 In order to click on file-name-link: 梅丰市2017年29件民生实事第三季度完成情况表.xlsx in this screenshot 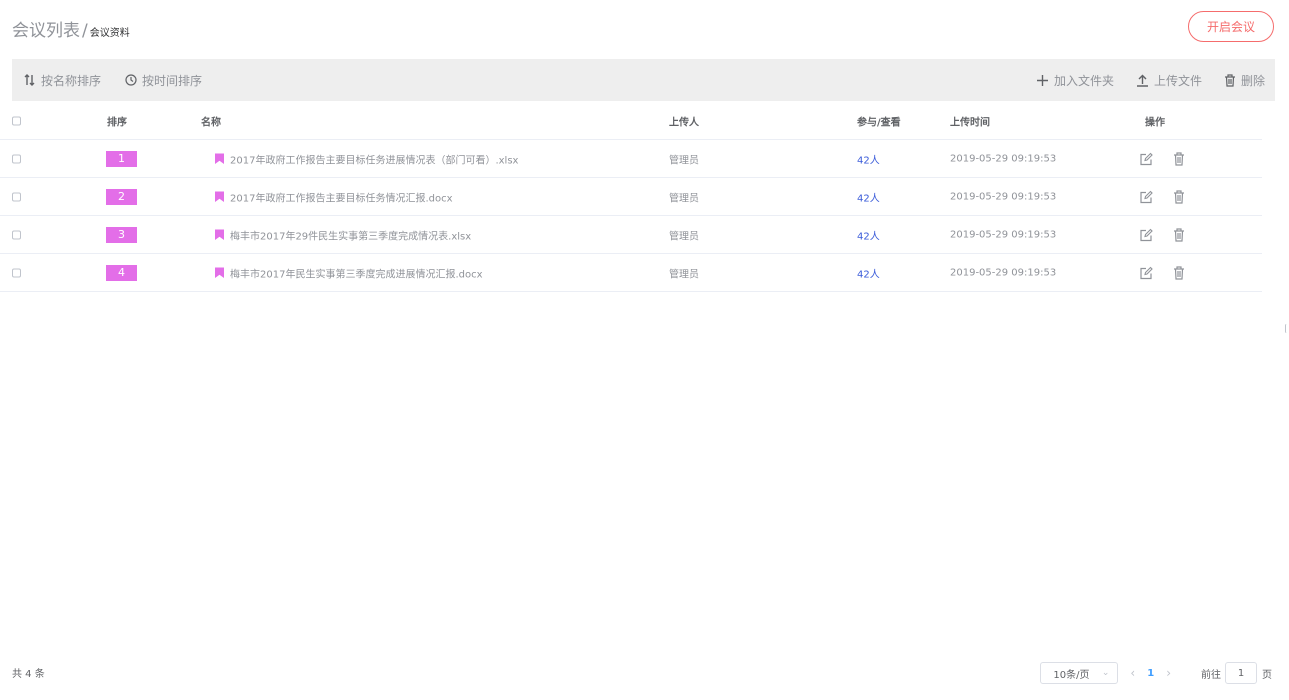, I will do `click(343, 234)`.